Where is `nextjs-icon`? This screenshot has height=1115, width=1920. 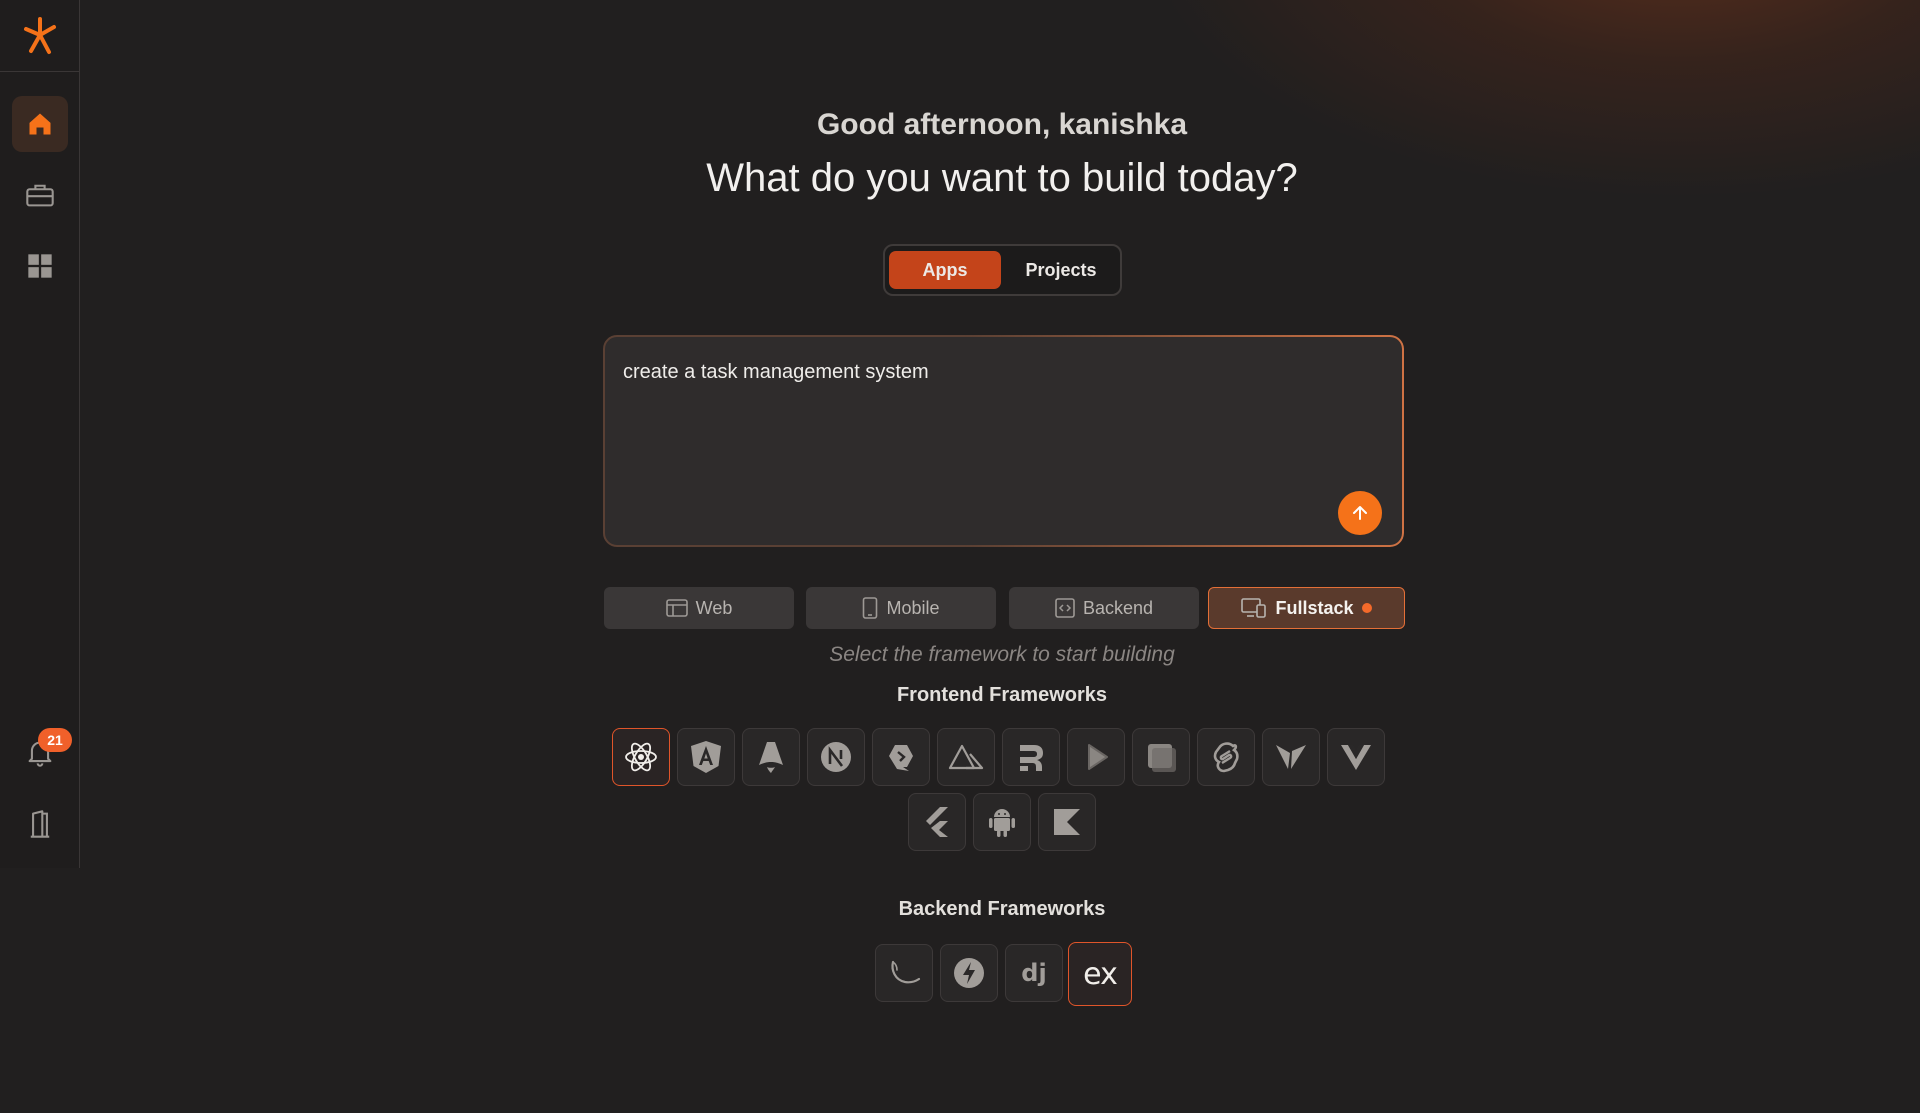 nextjs-icon is located at coordinates (836, 757).